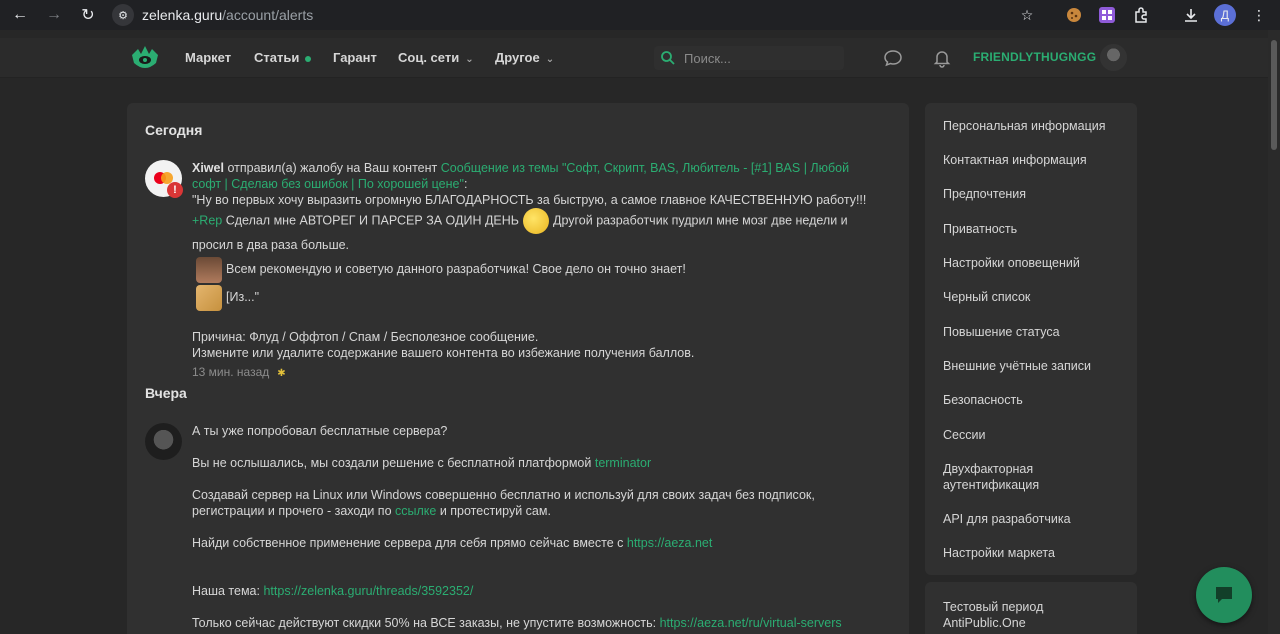 Image resolution: width=1280 pixels, height=634 pixels. I want to click on alert-action-text: отправил(а) жалобу на Ваш контент, so click(332, 168).